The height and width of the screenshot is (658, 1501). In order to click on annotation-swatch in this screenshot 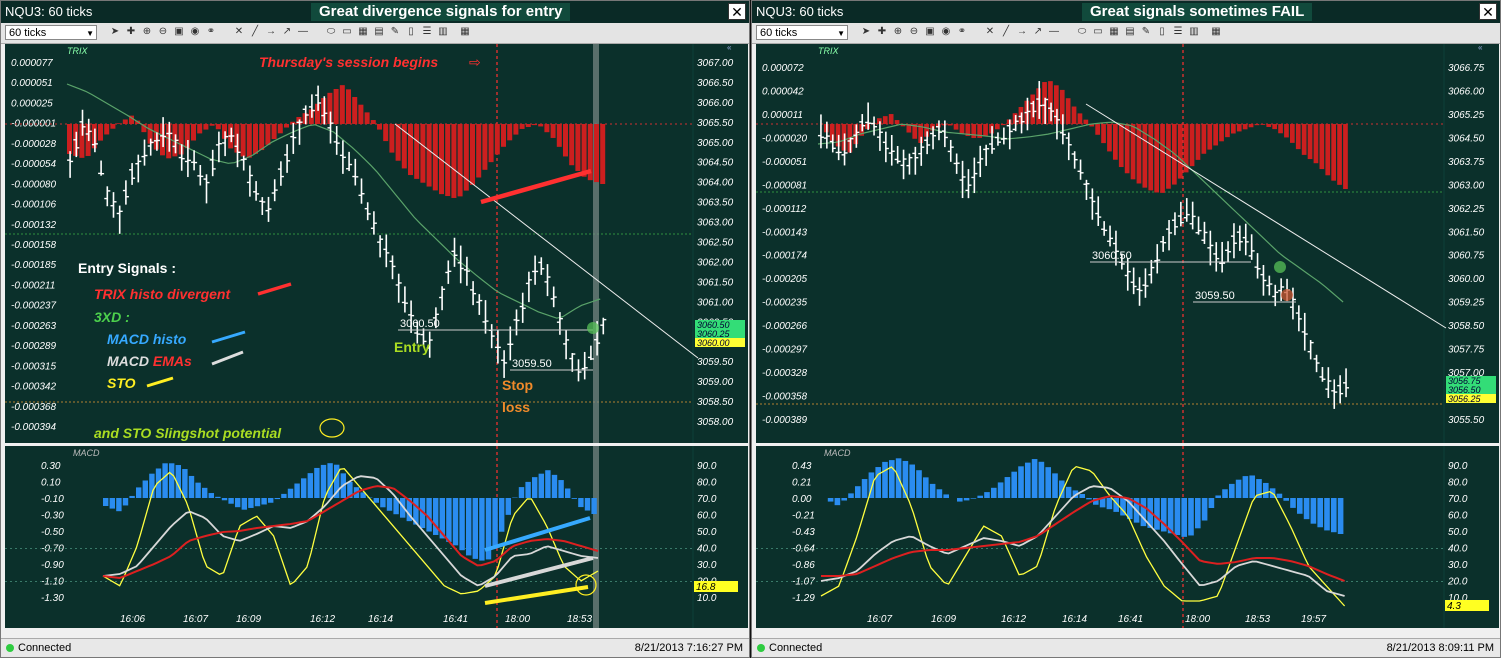, I will do `click(274, 289)`.